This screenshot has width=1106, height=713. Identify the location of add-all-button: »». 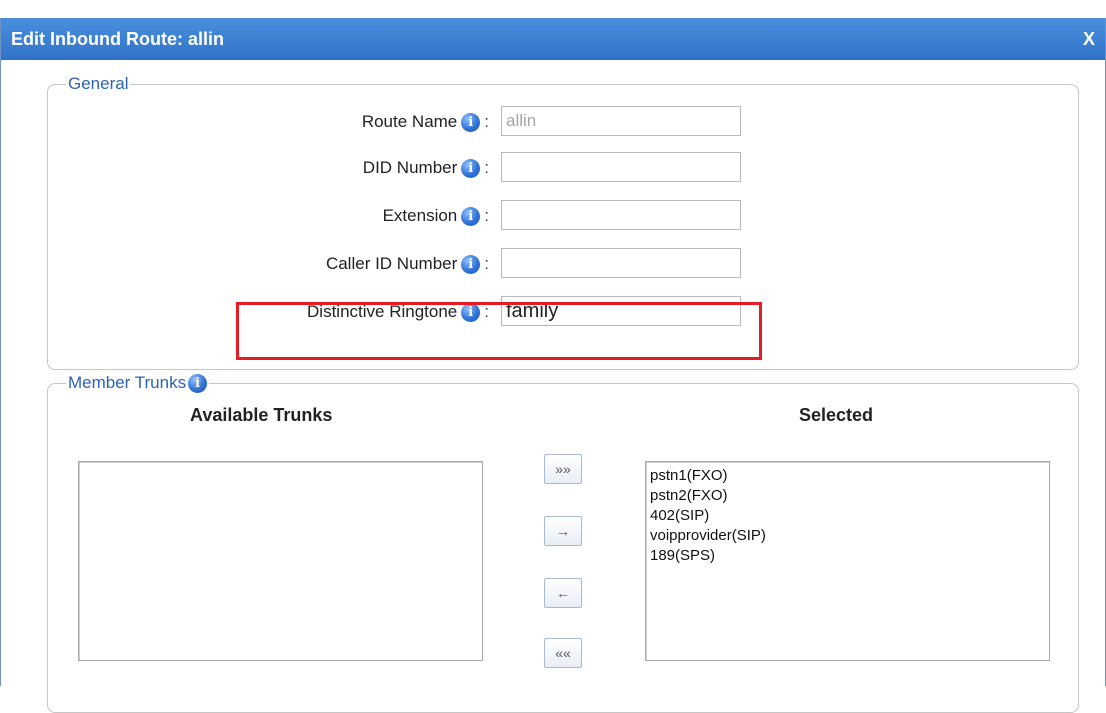
(563, 469).